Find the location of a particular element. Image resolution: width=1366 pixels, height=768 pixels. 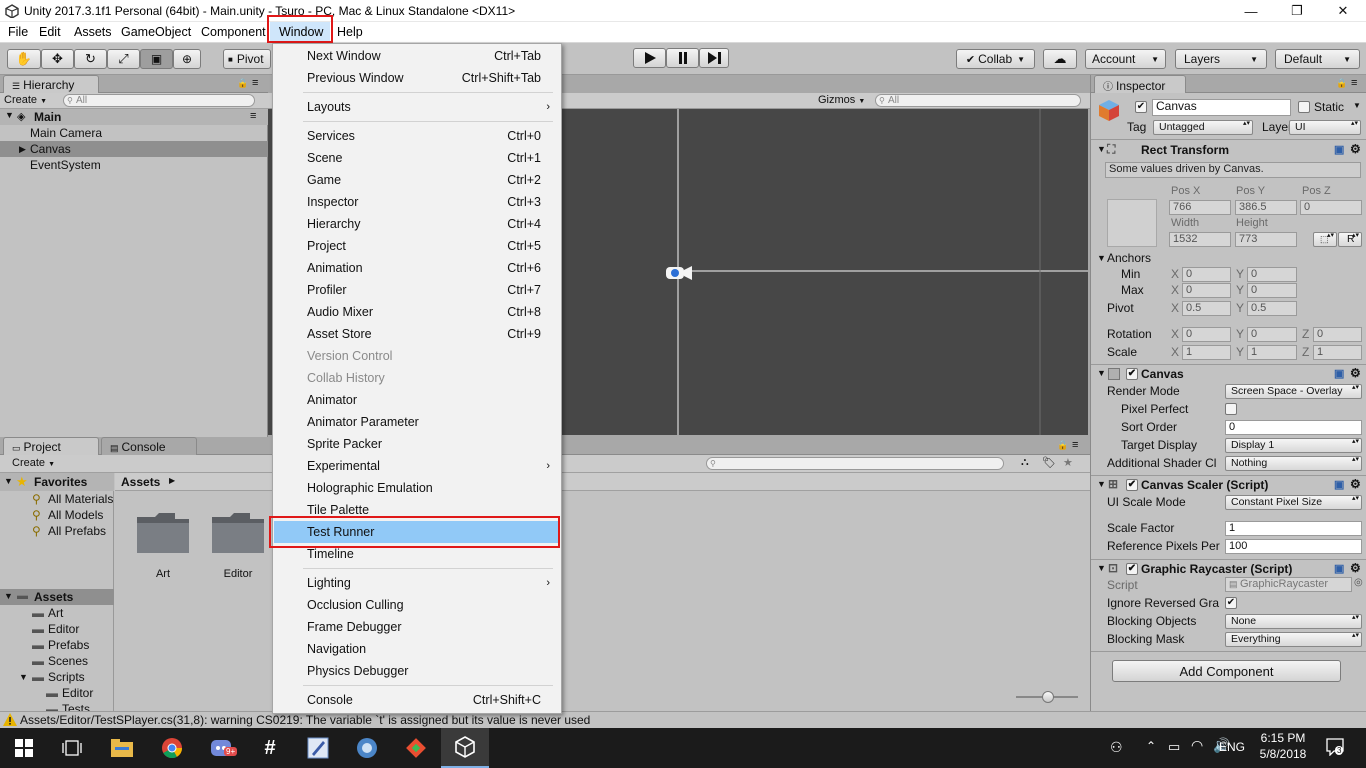

camera-gizmo-icon is located at coordinates (679, 273).